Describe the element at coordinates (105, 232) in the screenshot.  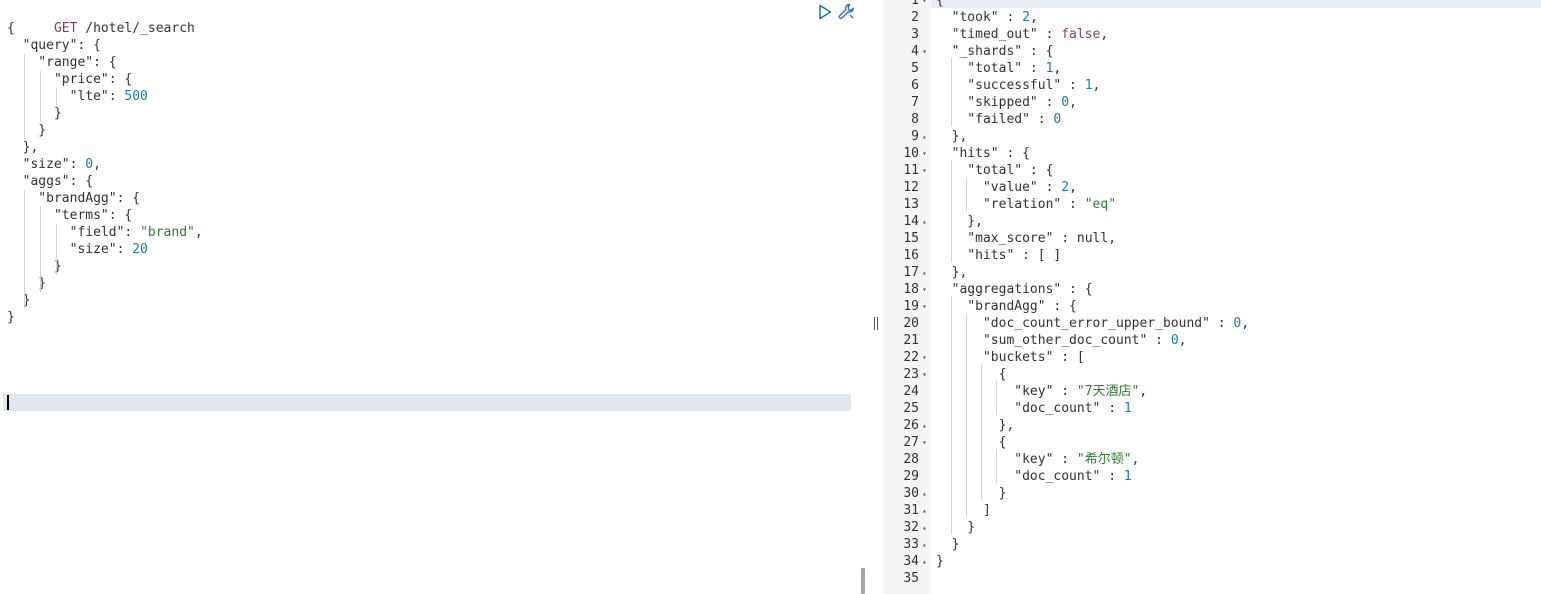
I see `request-code-line: "field": "brand",` at that location.